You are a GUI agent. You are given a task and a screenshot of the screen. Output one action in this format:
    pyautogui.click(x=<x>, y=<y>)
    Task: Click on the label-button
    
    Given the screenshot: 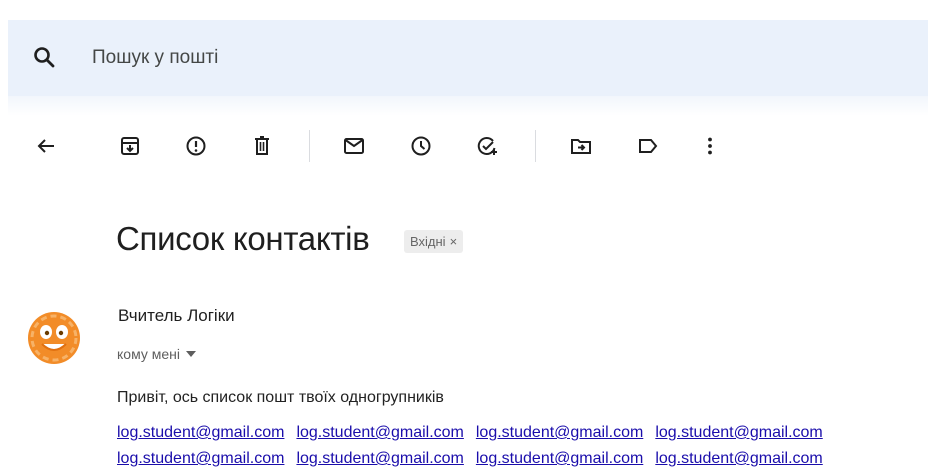 What is the action you would take?
    pyautogui.click(x=648, y=146)
    